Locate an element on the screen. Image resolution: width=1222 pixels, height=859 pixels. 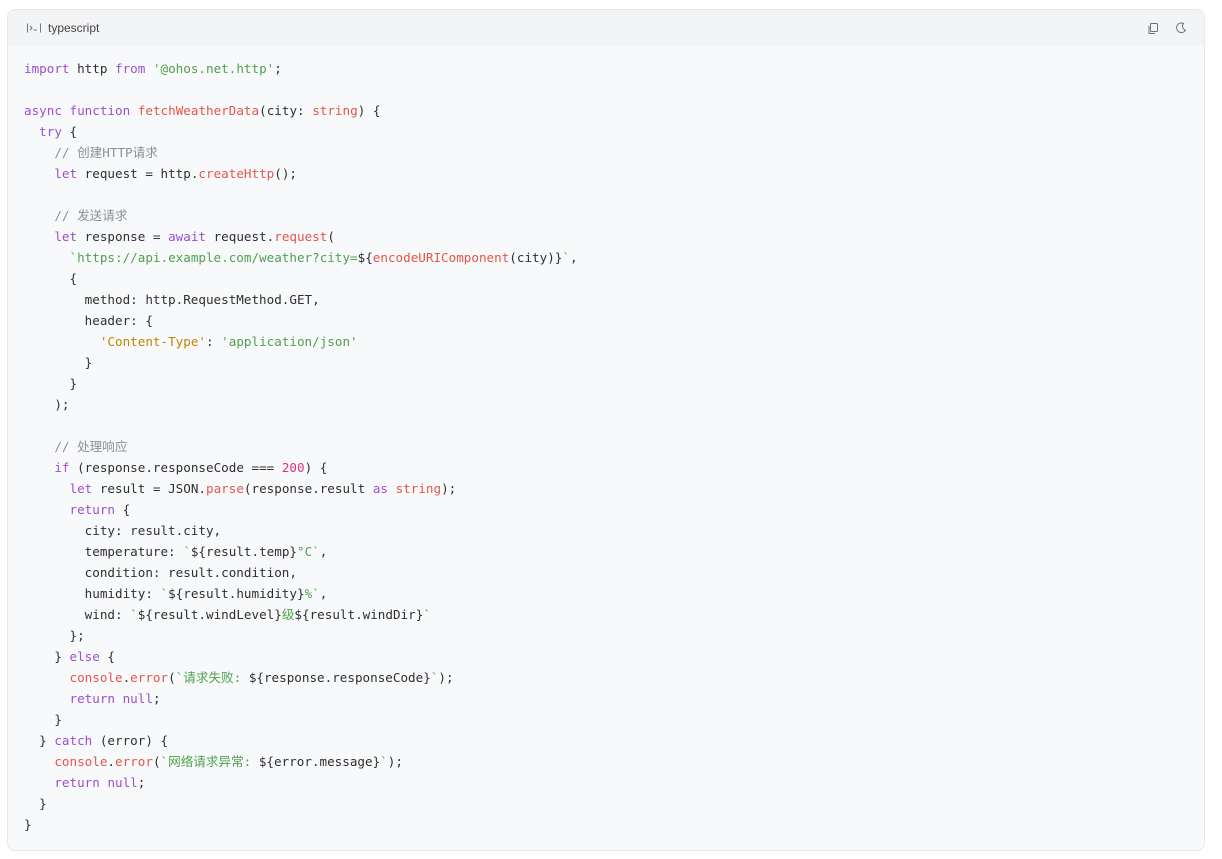
terminal-icon is located at coordinates (34, 28).